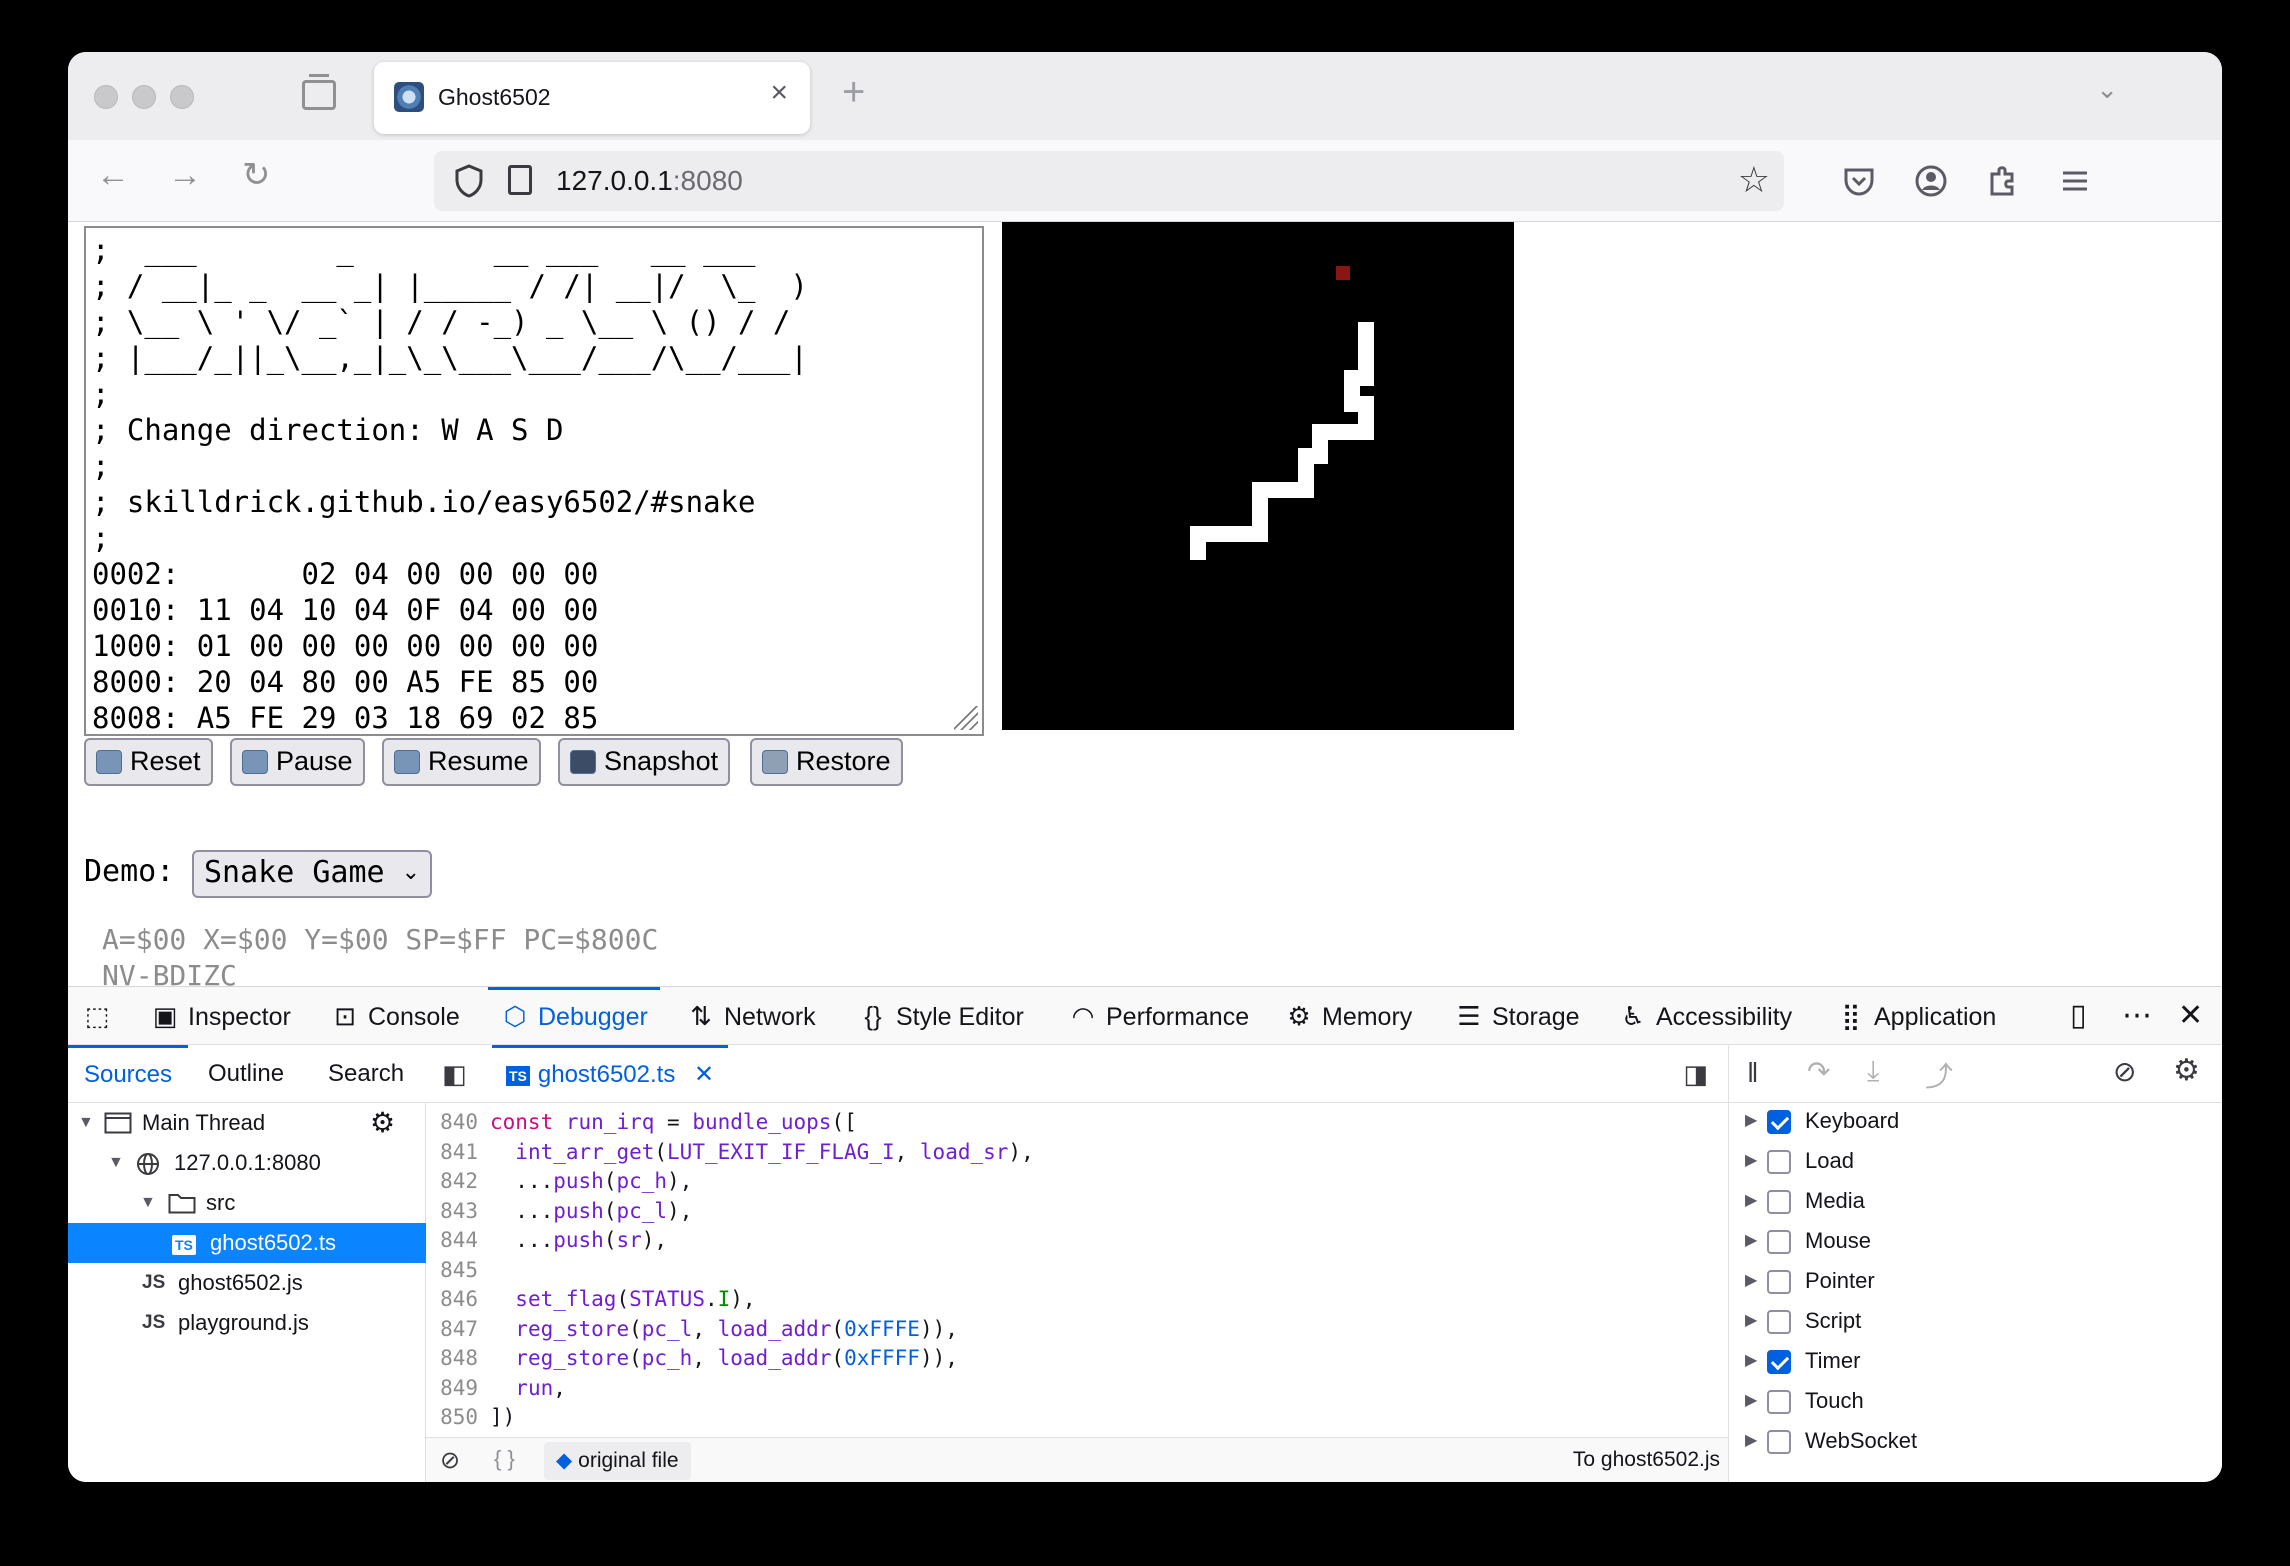 This screenshot has height=1566, width=2290. I want to click on line-number: 850, so click(452, 1417).